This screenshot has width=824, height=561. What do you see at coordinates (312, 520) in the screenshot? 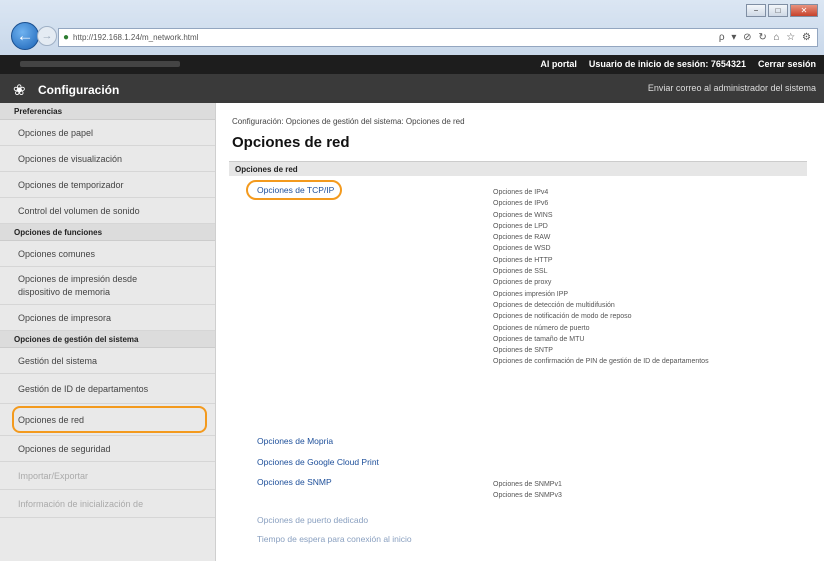
I see `dedicated-port-link: Opciones de puerto dedicado` at bounding box center [312, 520].